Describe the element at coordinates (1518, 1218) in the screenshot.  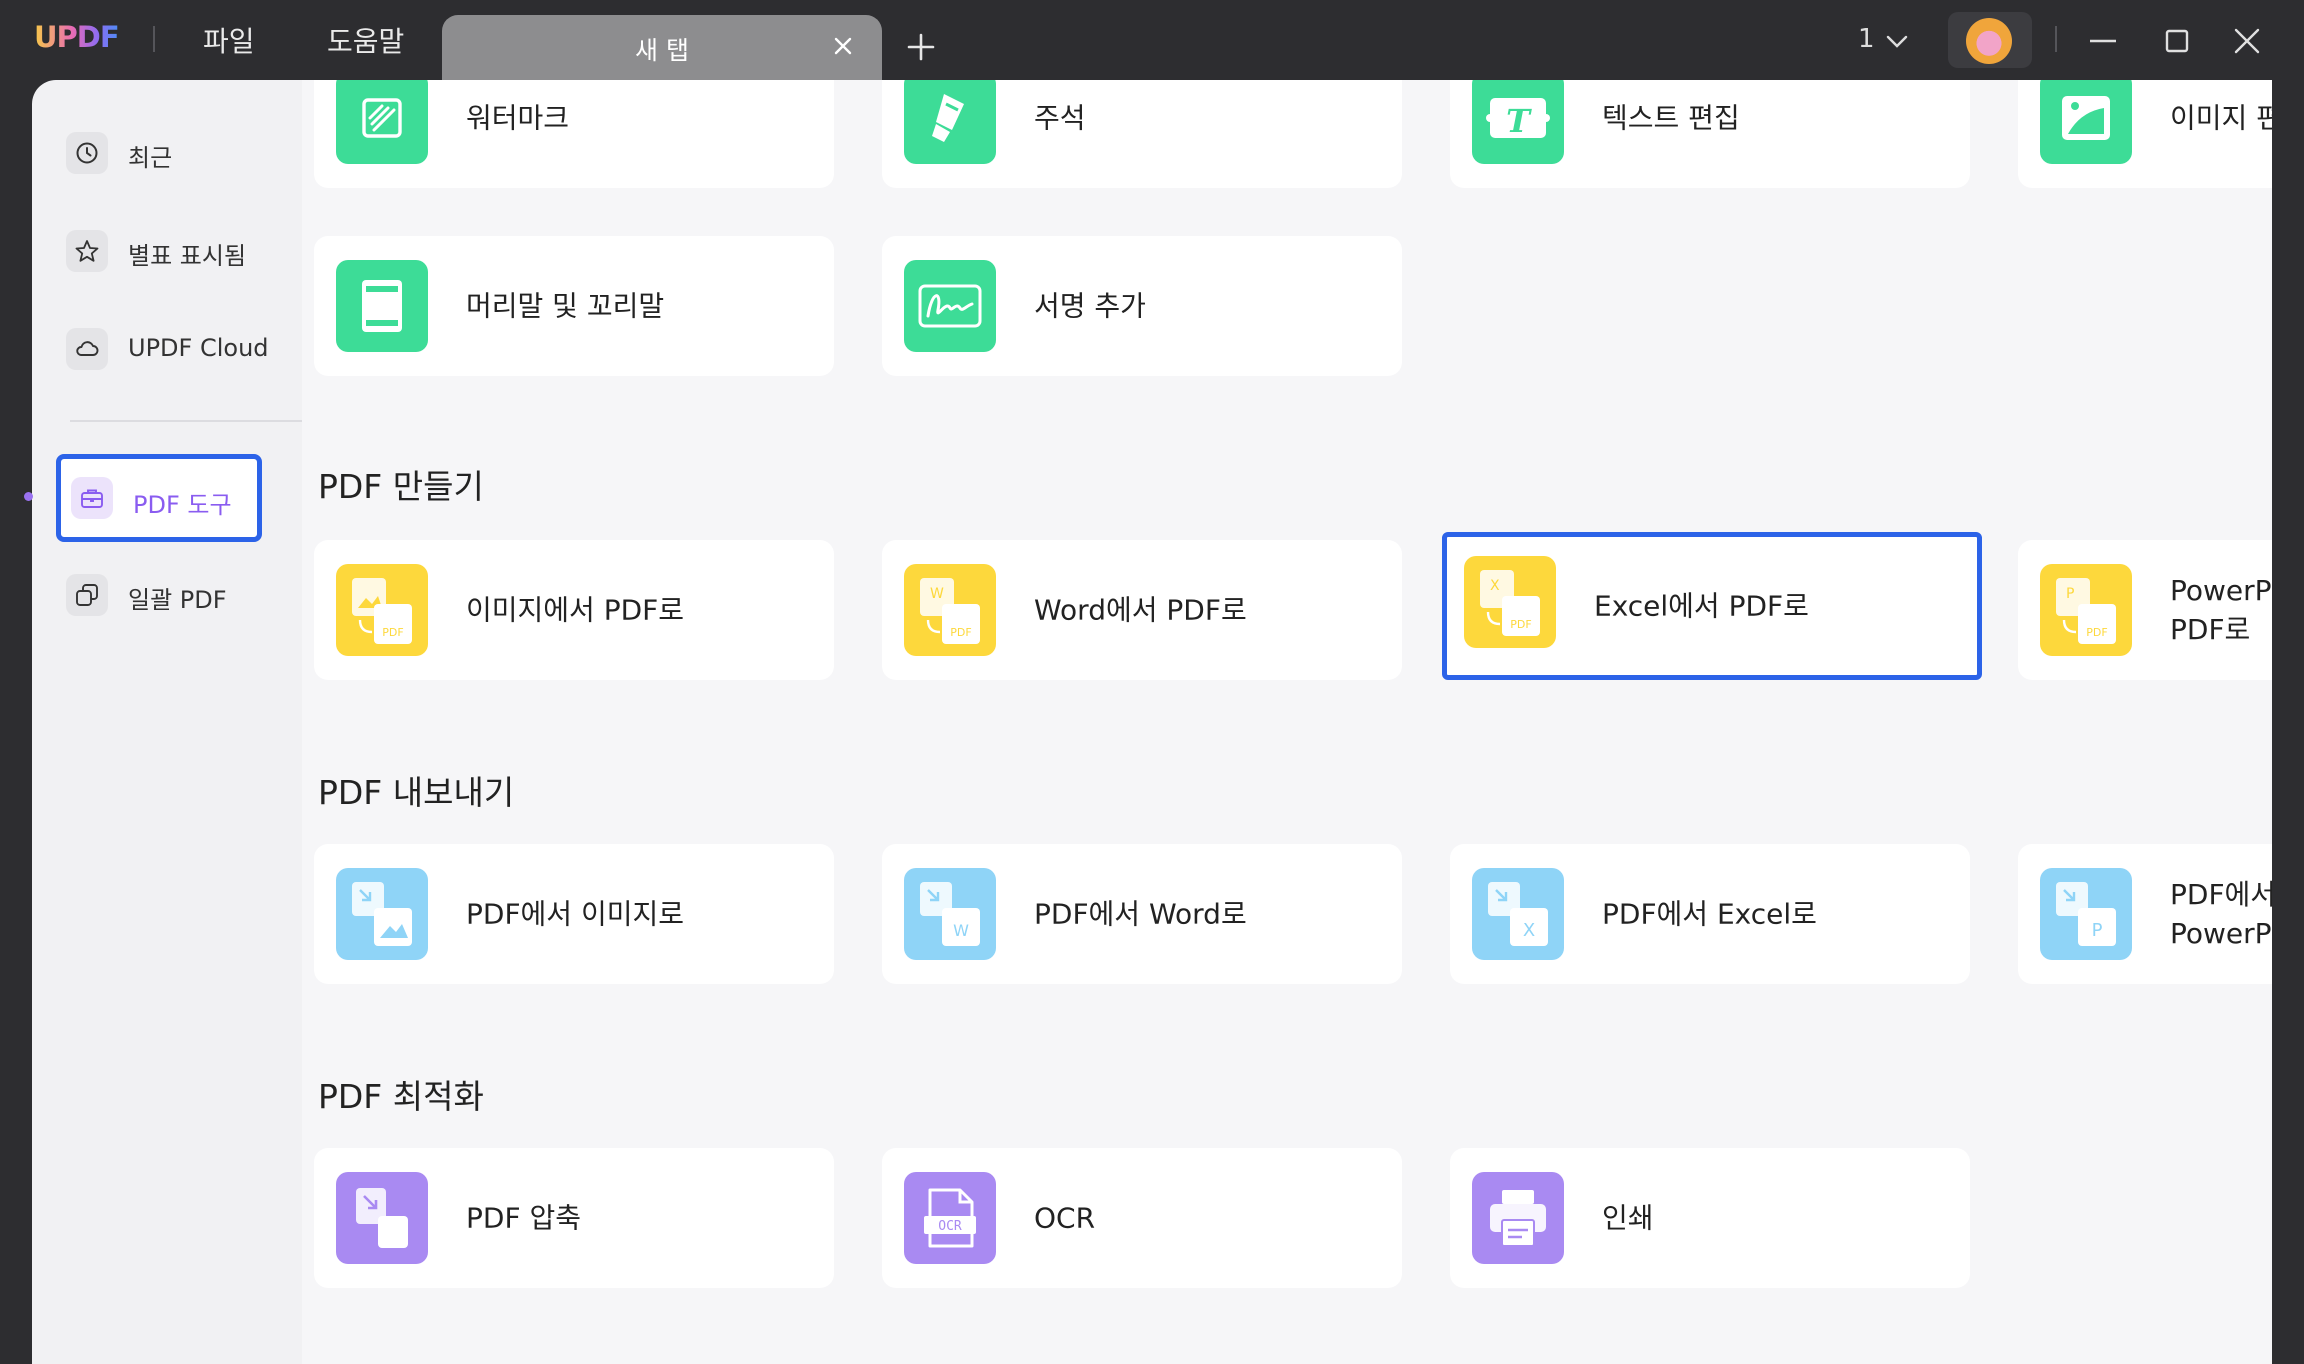
I see `printer-icon` at that location.